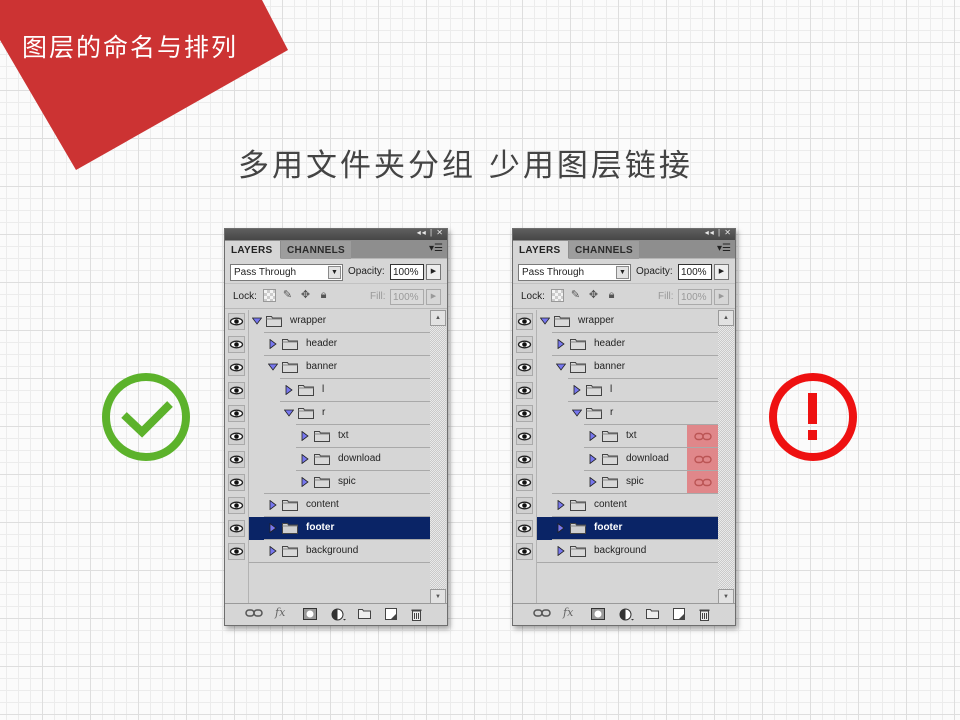 The width and height of the screenshot is (960, 720). What do you see at coordinates (310, 615) in the screenshot?
I see `add-mask-icon` at bounding box center [310, 615].